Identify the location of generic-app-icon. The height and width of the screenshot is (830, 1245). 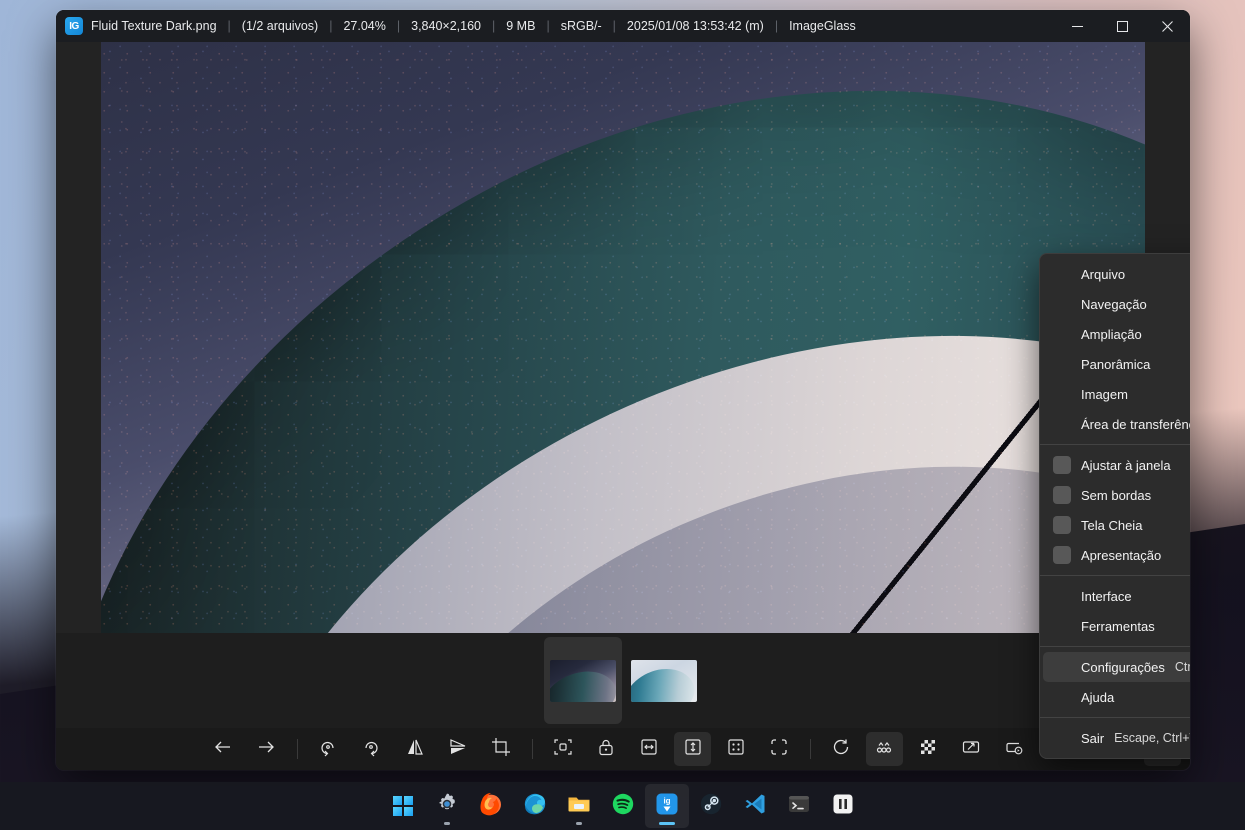
(843, 806).